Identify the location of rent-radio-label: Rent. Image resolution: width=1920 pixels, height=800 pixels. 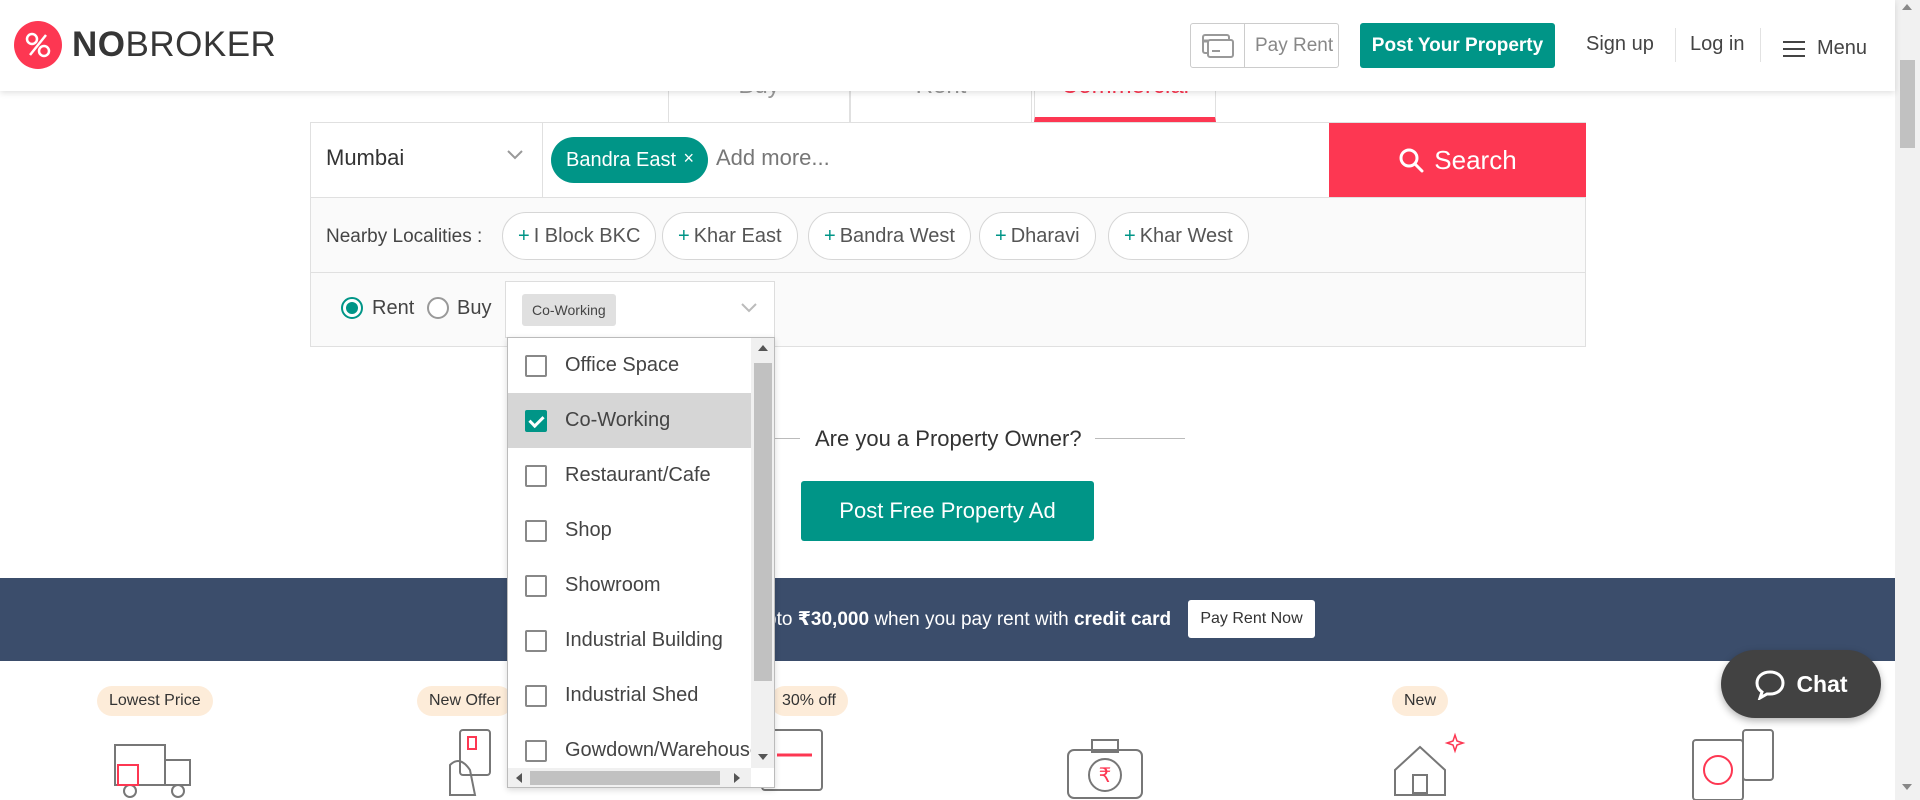
(393, 308).